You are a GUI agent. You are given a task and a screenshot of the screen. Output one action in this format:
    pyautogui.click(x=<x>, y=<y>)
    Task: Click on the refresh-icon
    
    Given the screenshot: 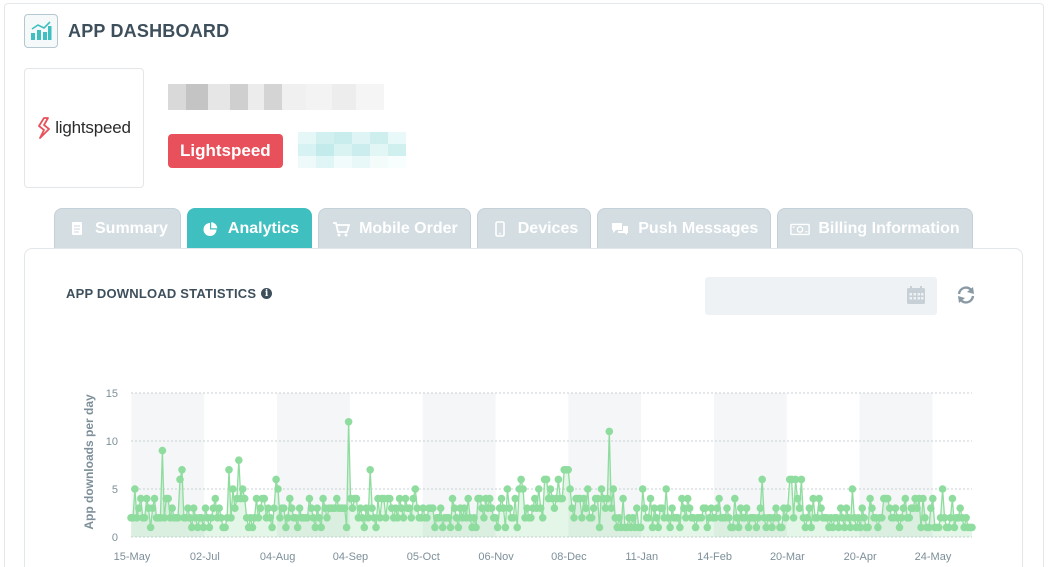 What is the action you would take?
    pyautogui.click(x=966, y=295)
    